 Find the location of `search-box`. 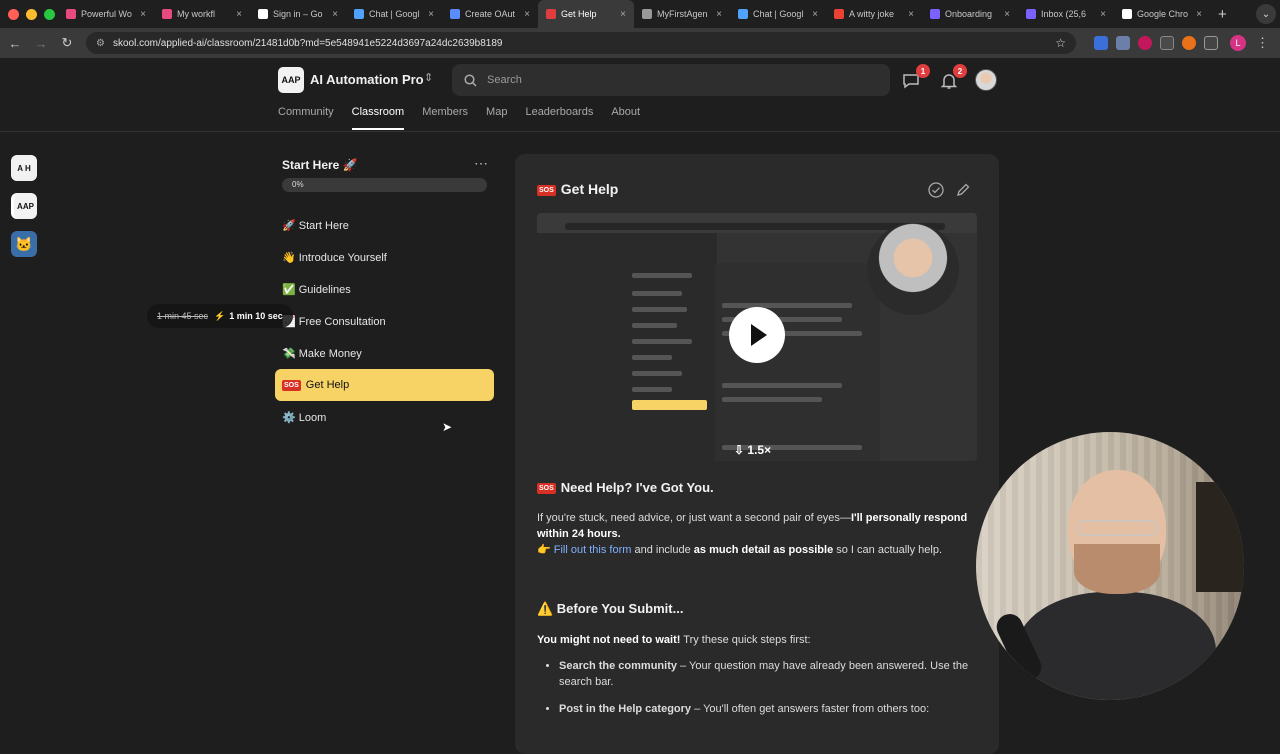

search-box is located at coordinates (671, 80).